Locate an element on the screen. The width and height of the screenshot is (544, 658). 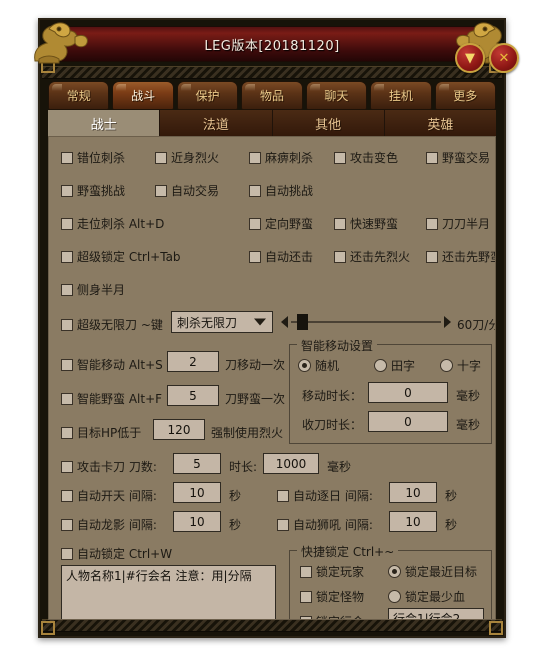
smart-move-count-input: 2 is located at coordinates (193, 361).